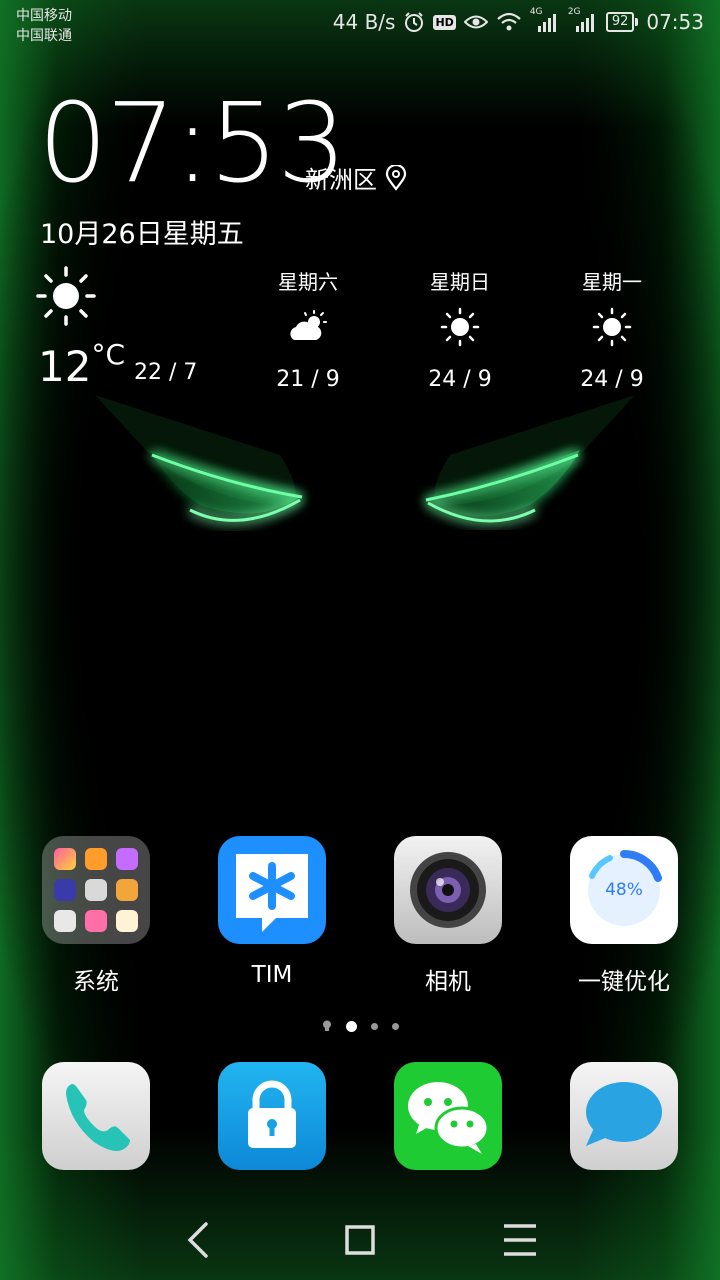  I want to click on navigation-bar, so click(360, 1240).